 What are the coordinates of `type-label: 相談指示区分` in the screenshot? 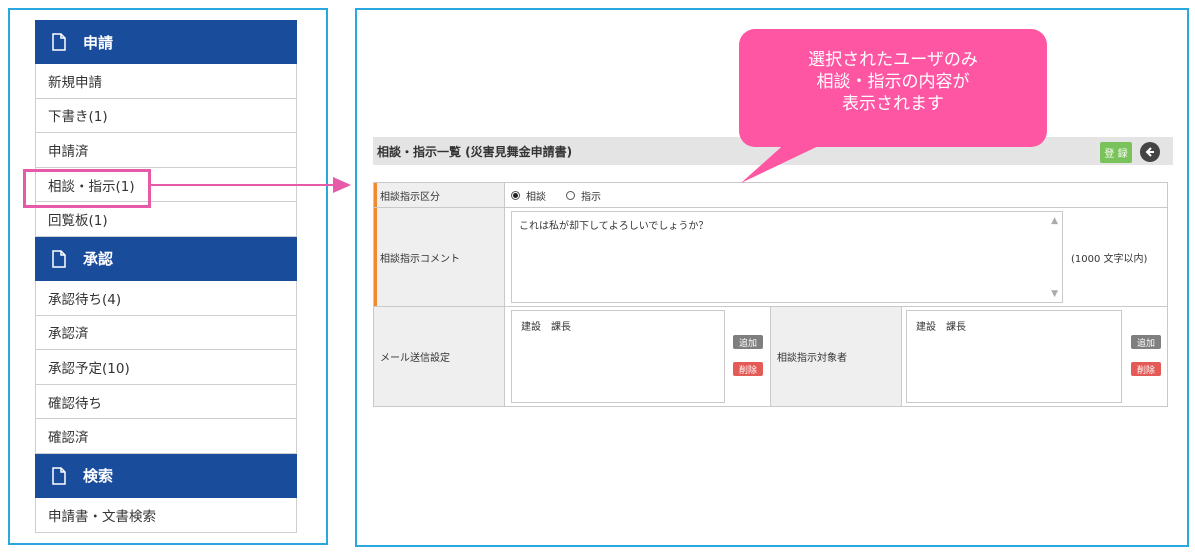 It's located at (439, 195).